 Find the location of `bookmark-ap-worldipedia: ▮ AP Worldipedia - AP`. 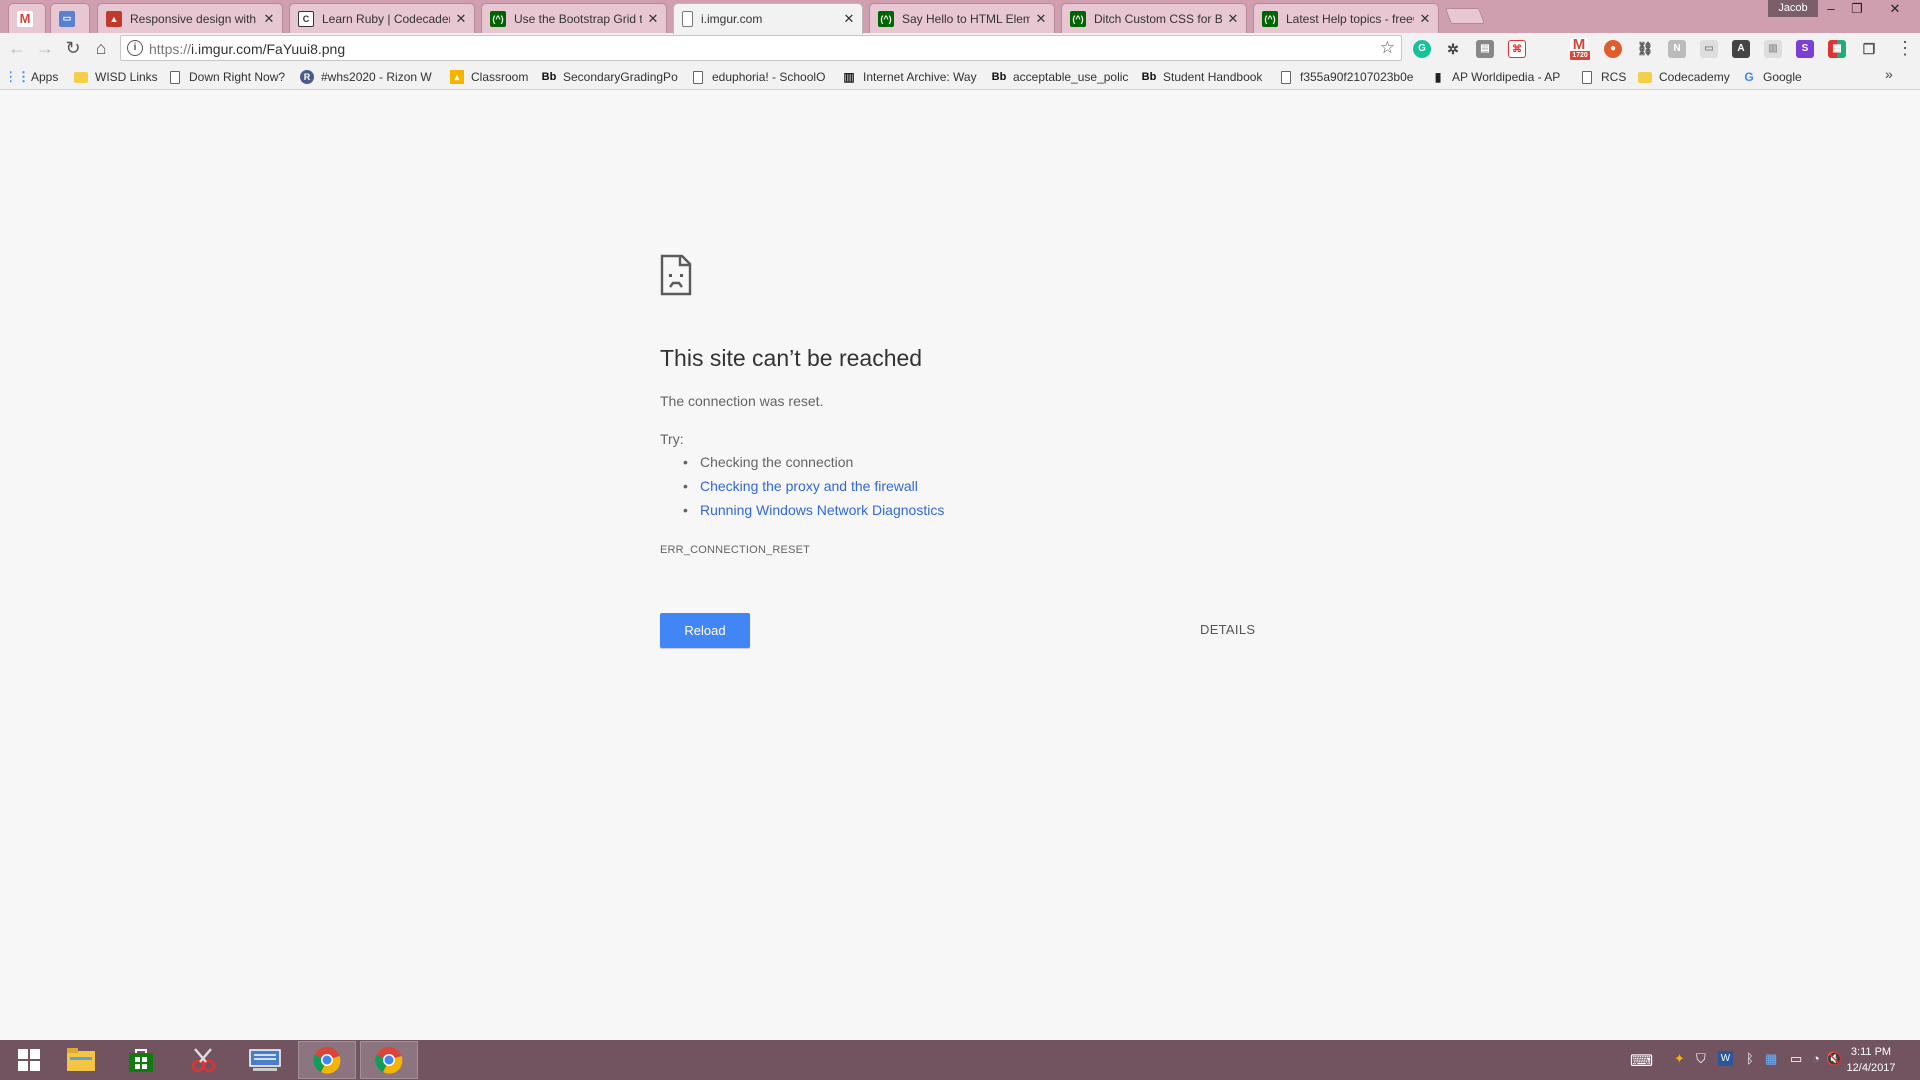

bookmark-ap-worldipedia: ▮ AP Worldipedia - AP is located at coordinates (1497, 77).